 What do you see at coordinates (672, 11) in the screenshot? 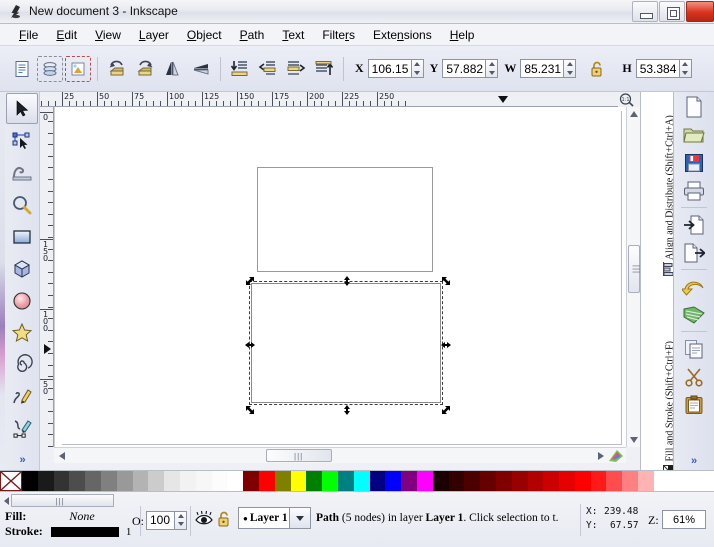
I see `maximize-button` at bounding box center [672, 11].